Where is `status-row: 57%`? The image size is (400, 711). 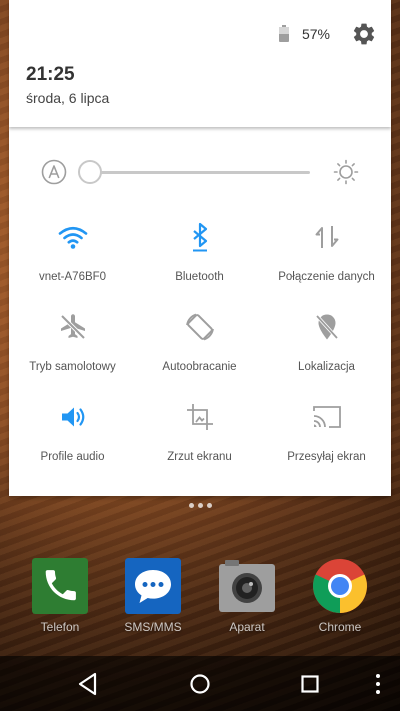
status-row: 57% is located at coordinates (327, 34).